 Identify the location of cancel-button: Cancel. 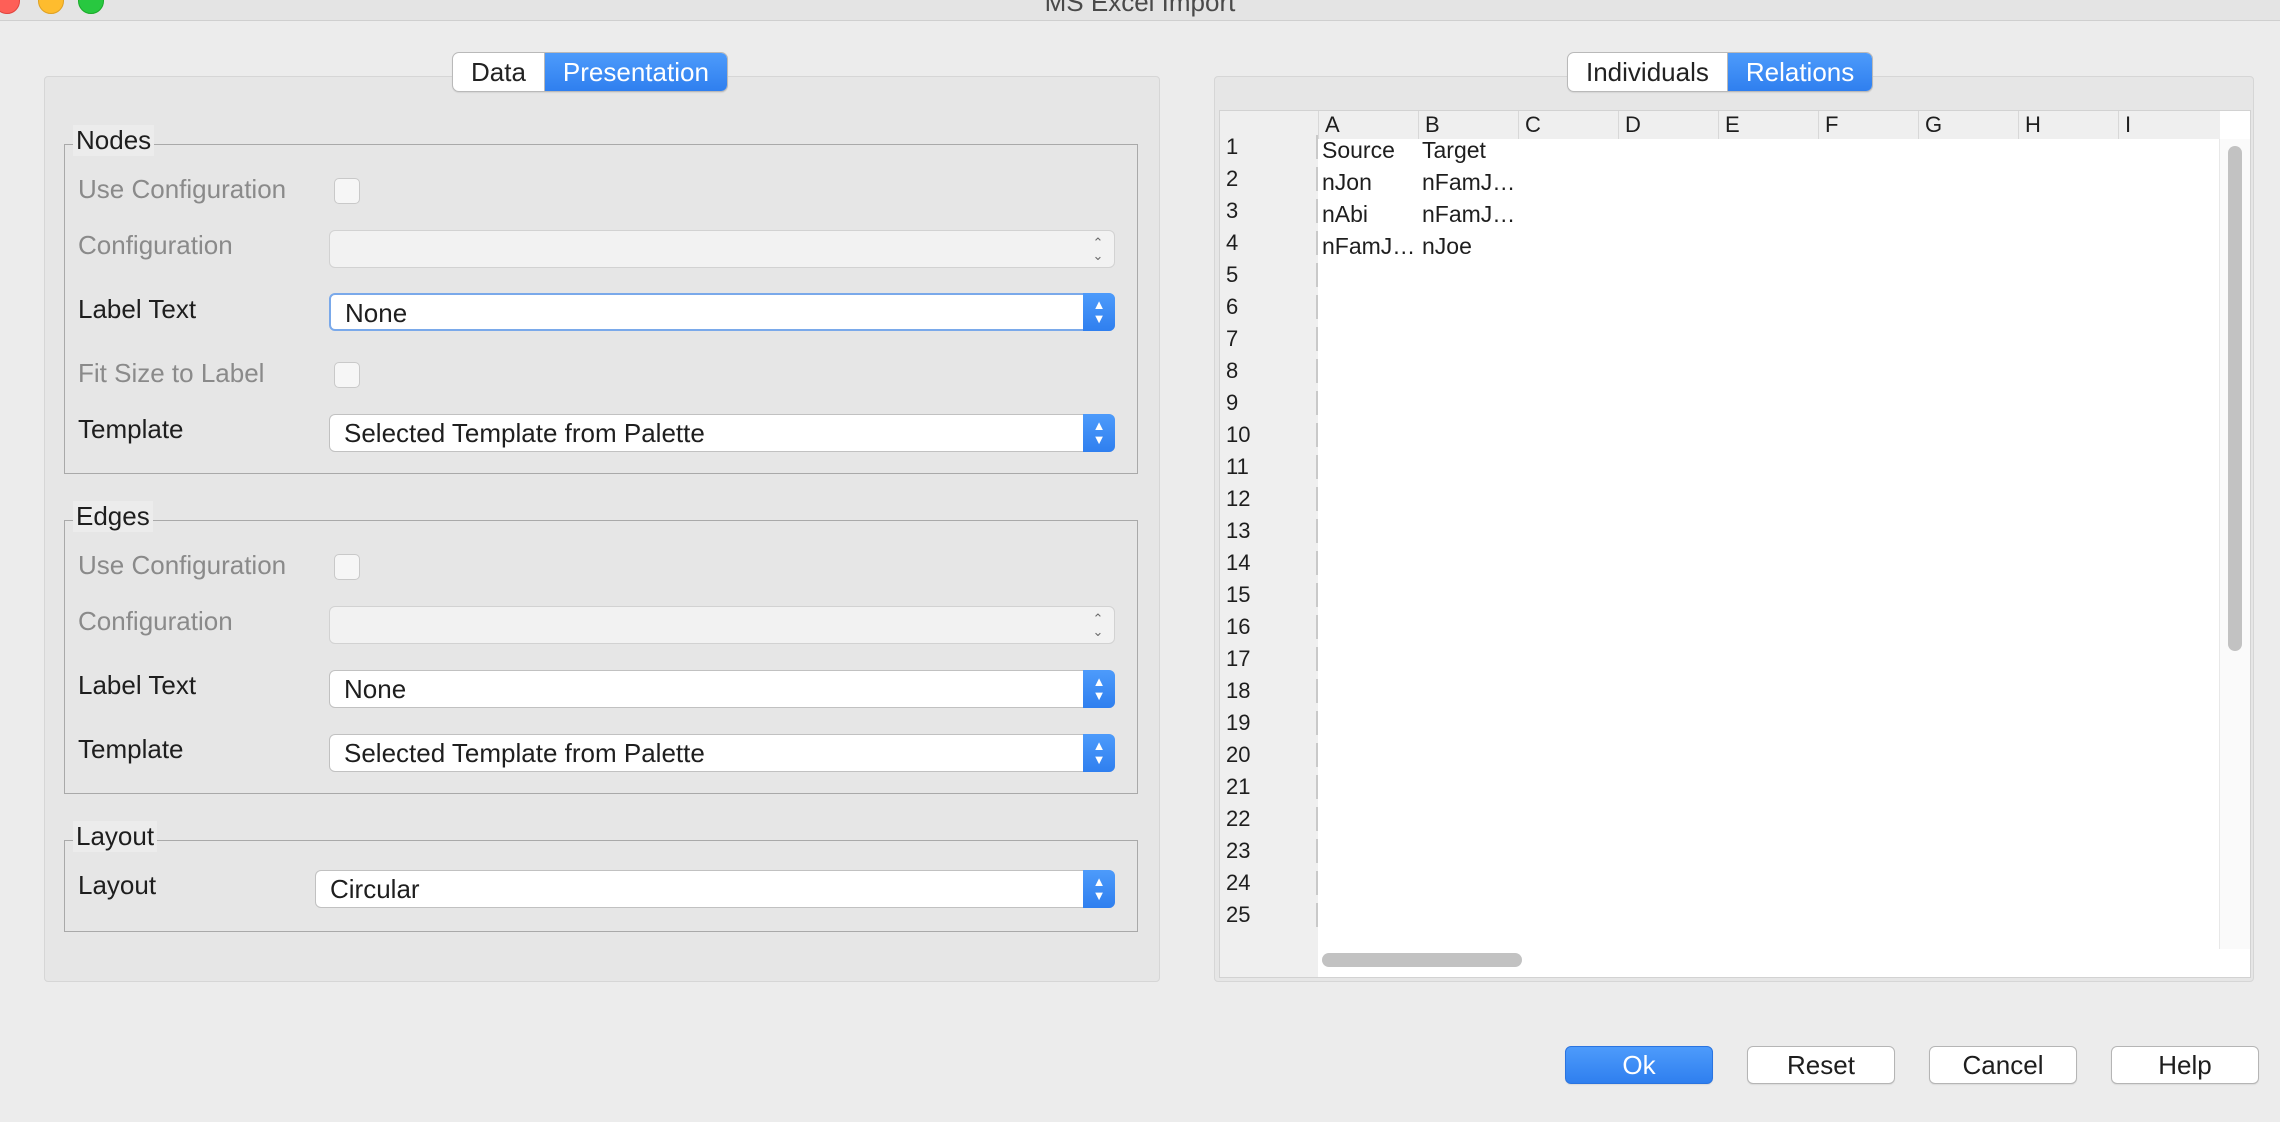
(2003, 1065).